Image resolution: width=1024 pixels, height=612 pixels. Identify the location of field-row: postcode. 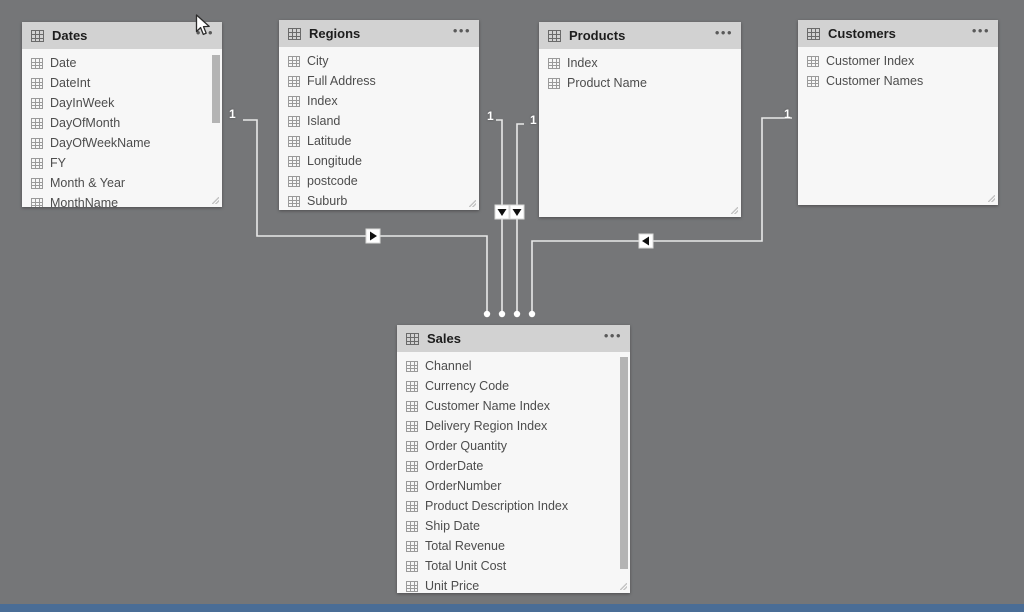
(379, 181).